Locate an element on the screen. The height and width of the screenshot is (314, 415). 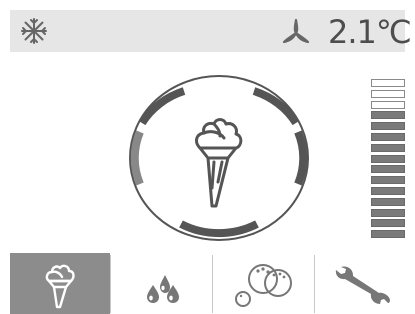
level-indicator is located at coordinates (389, 160).